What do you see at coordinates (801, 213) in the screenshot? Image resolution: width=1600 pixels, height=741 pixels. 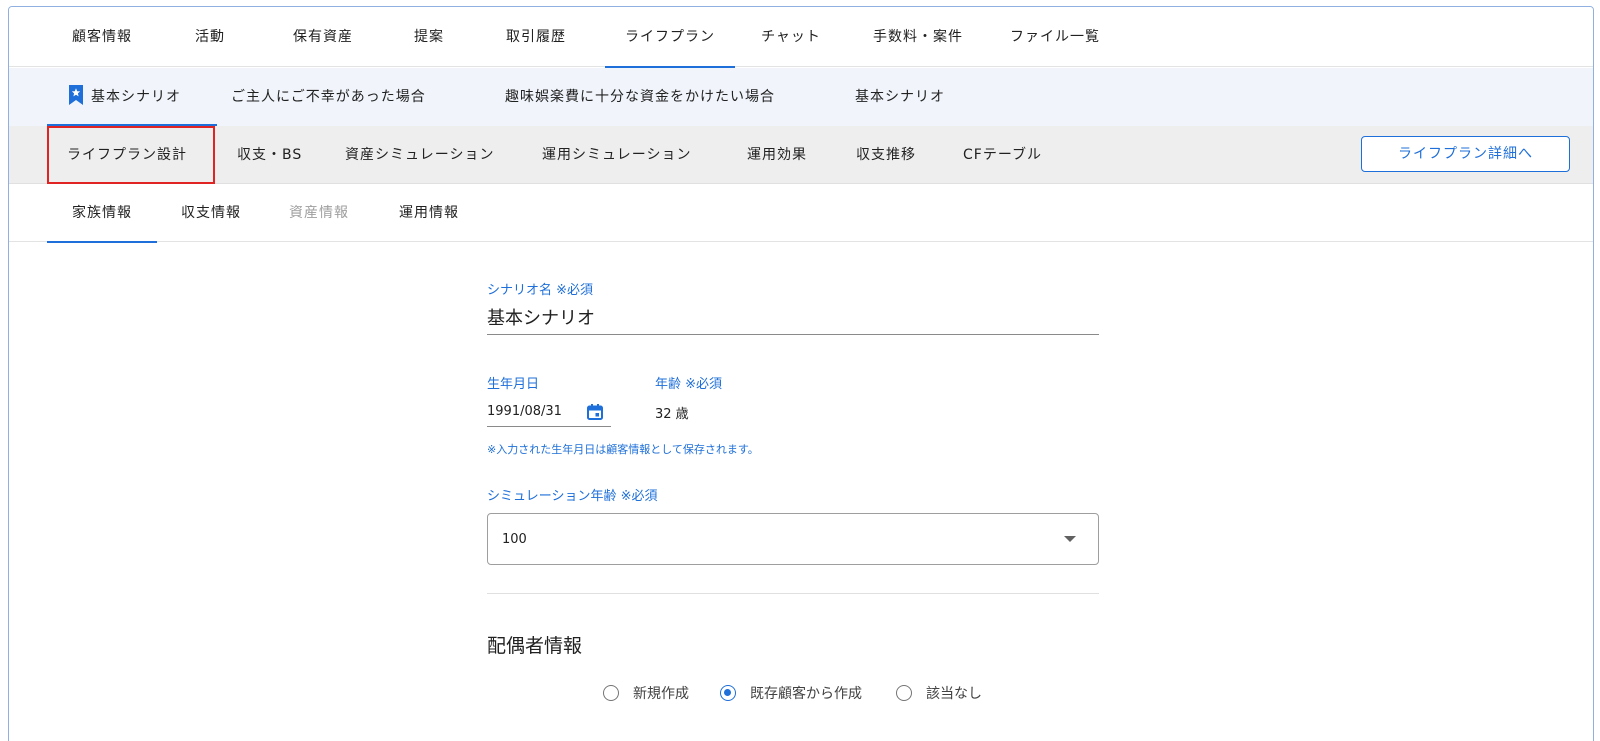 I see `info-tab-bar: 家族情報 収支情報 資産情報 運用情報` at bounding box center [801, 213].